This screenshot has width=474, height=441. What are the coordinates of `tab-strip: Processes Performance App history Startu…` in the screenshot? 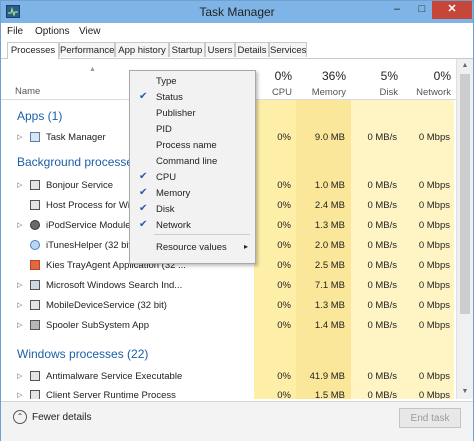 It's located at (237, 50).